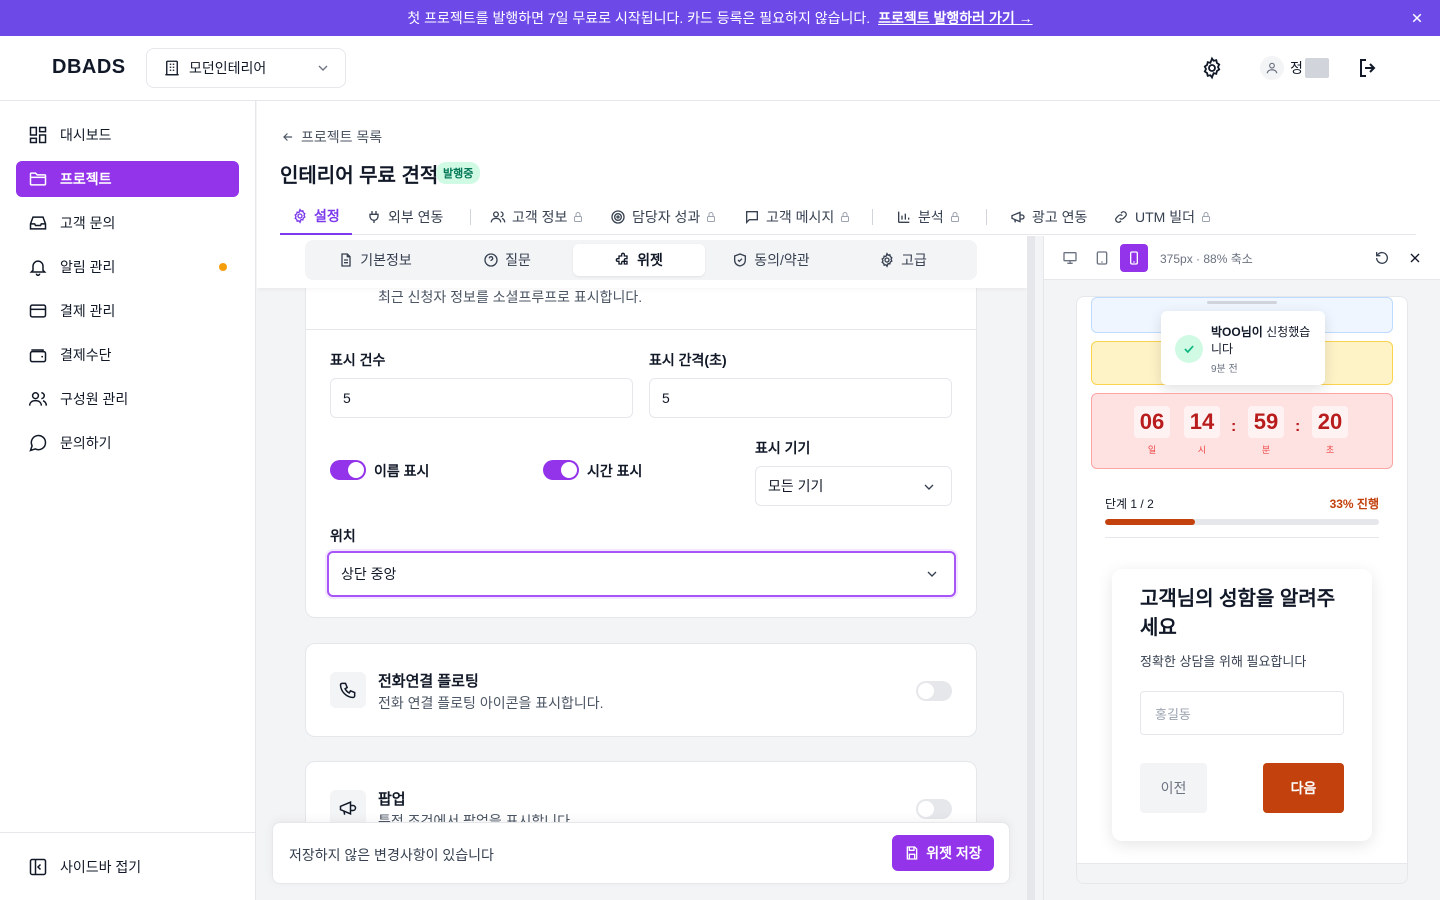 The image size is (1440, 900). Describe the element at coordinates (38, 867) in the screenshot. I see `sidebar-collapse-icon` at that location.